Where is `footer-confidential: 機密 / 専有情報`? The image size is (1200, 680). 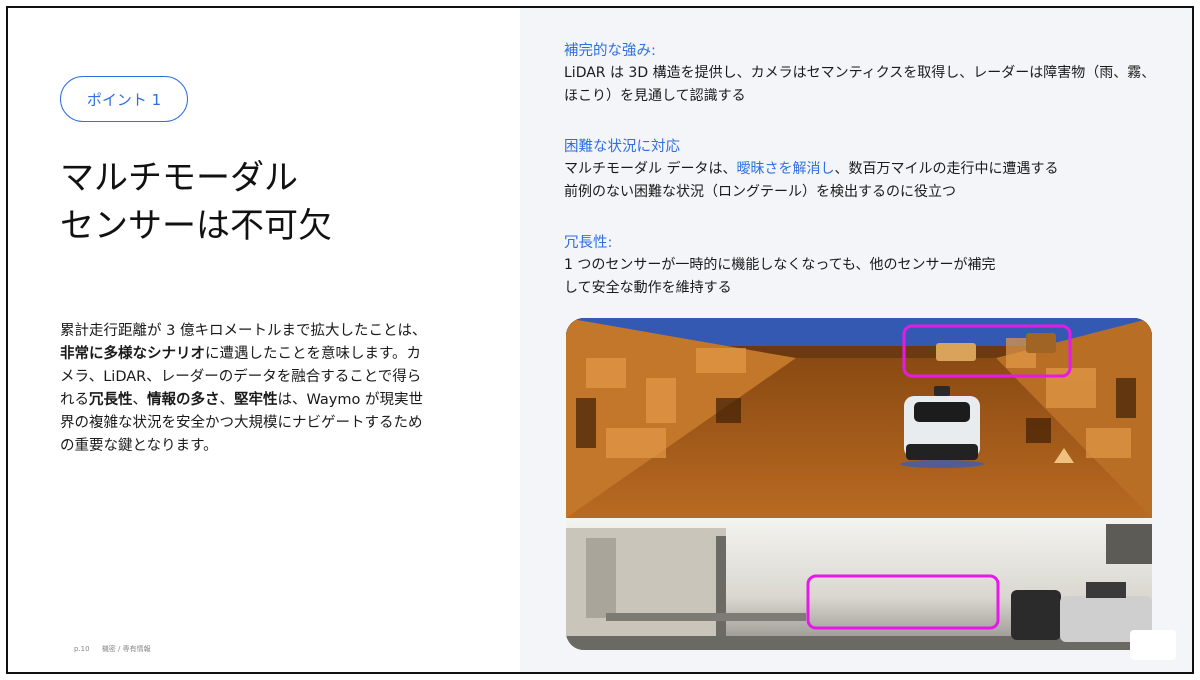
footer-confidential: 機密 / 専有情報 is located at coordinates (126, 649).